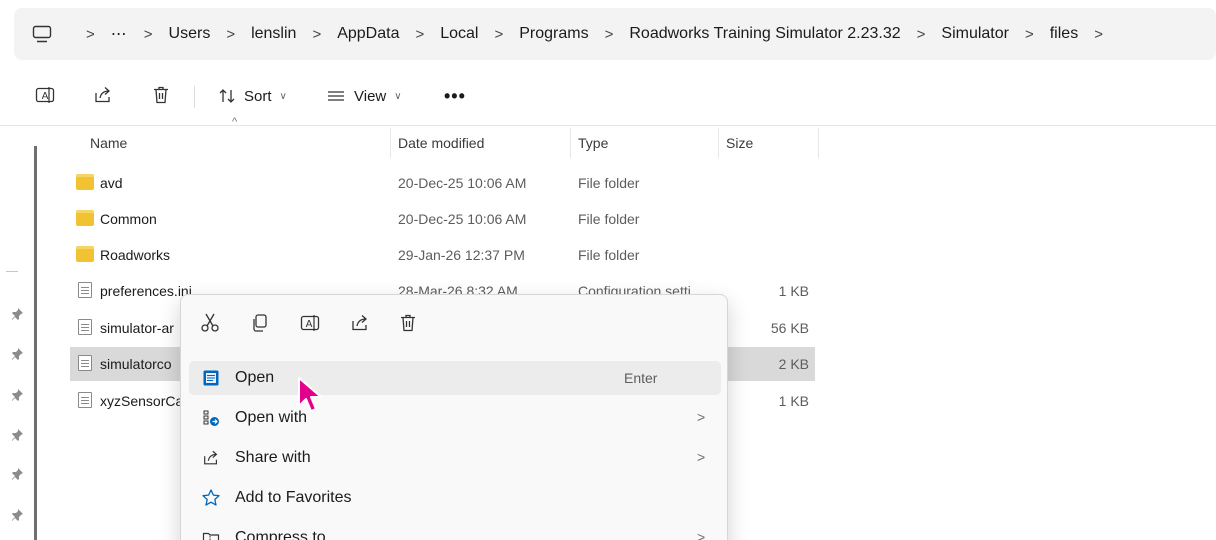  What do you see at coordinates (336, 96) in the screenshot?
I see `view-icon` at bounding box center [336, 96].